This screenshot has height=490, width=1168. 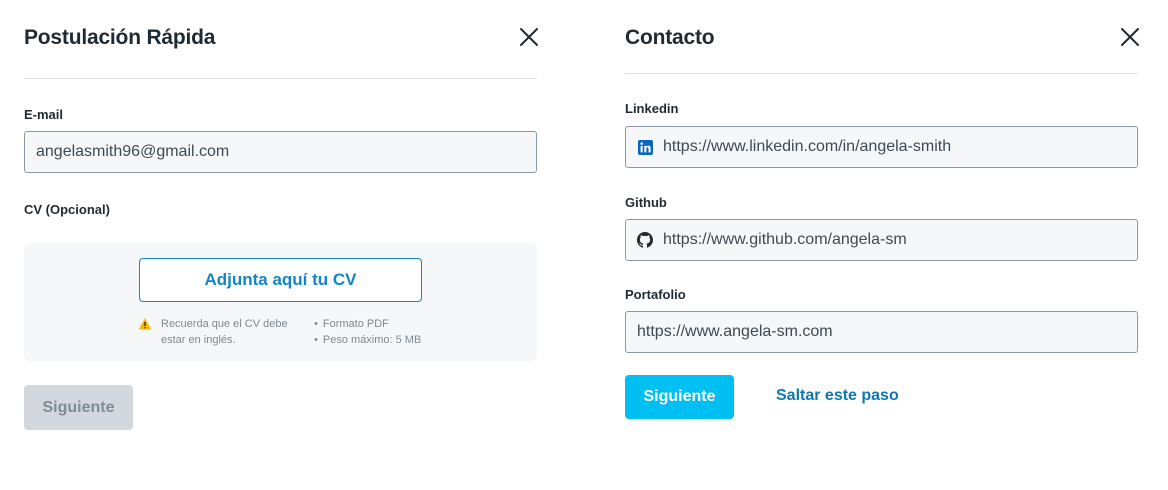 What do you see at coordinates (145, 324) in the screenshot?
I see `warning-icon` at bounding box center [145, 324].